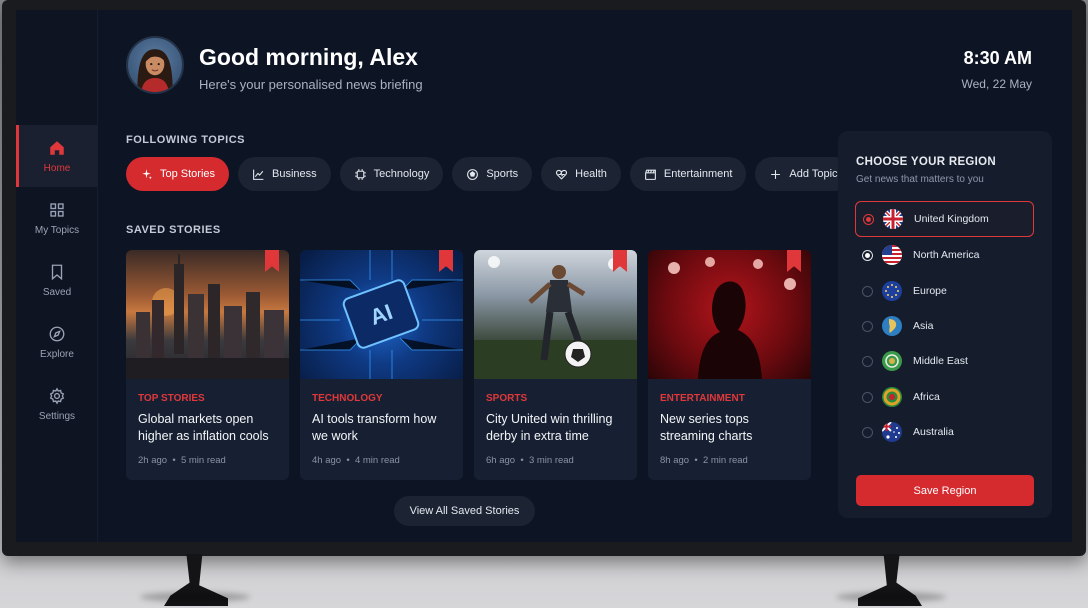 The height and width of the screenshot is (608, 1088). Describe the element at coordinates (581, 174) in the screenshot. I see `topic-chip-health: Health` at that location.